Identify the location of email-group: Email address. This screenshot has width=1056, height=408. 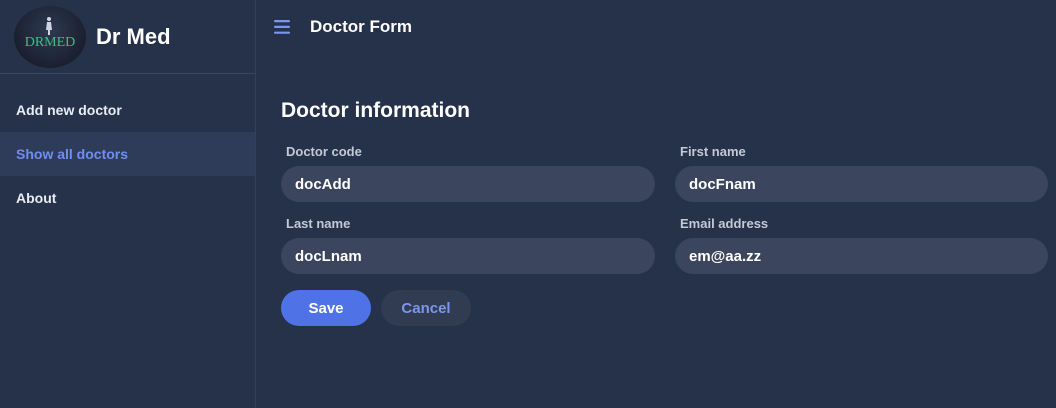
(861, 245).